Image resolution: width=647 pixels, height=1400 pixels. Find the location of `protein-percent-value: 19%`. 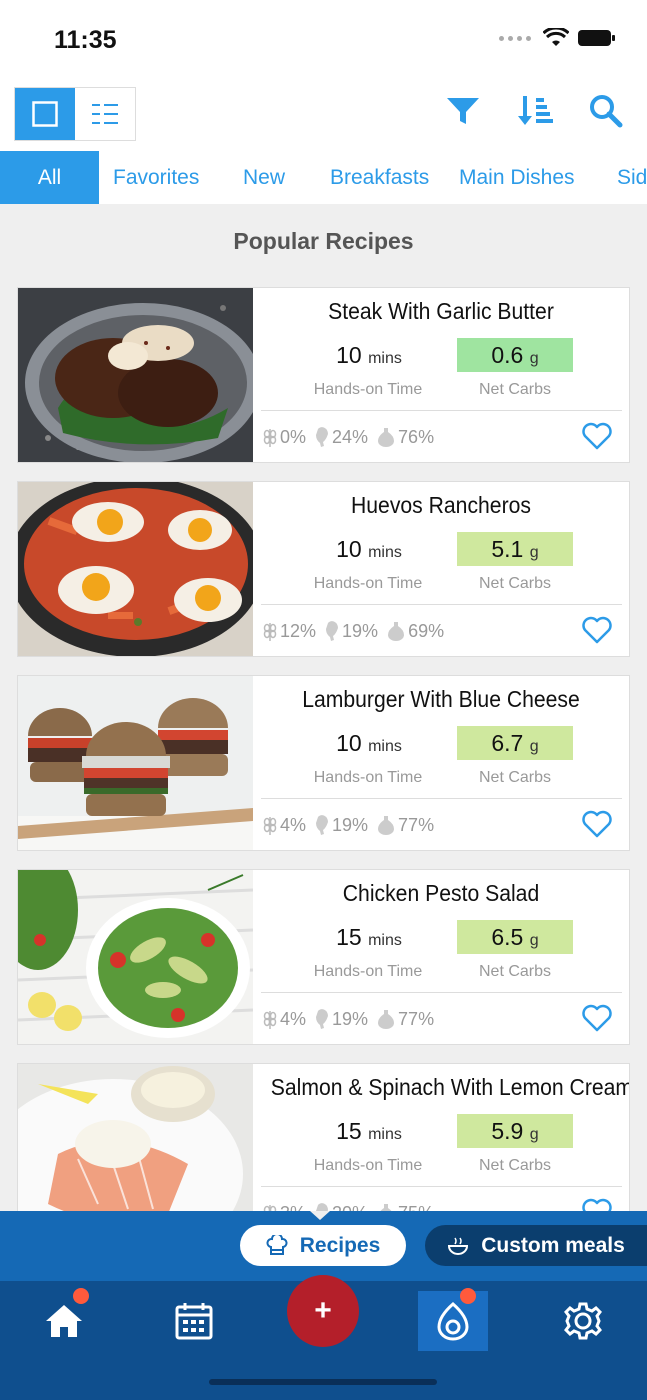

protein-percent-value: 19% is located at coordinates (350, 1018).